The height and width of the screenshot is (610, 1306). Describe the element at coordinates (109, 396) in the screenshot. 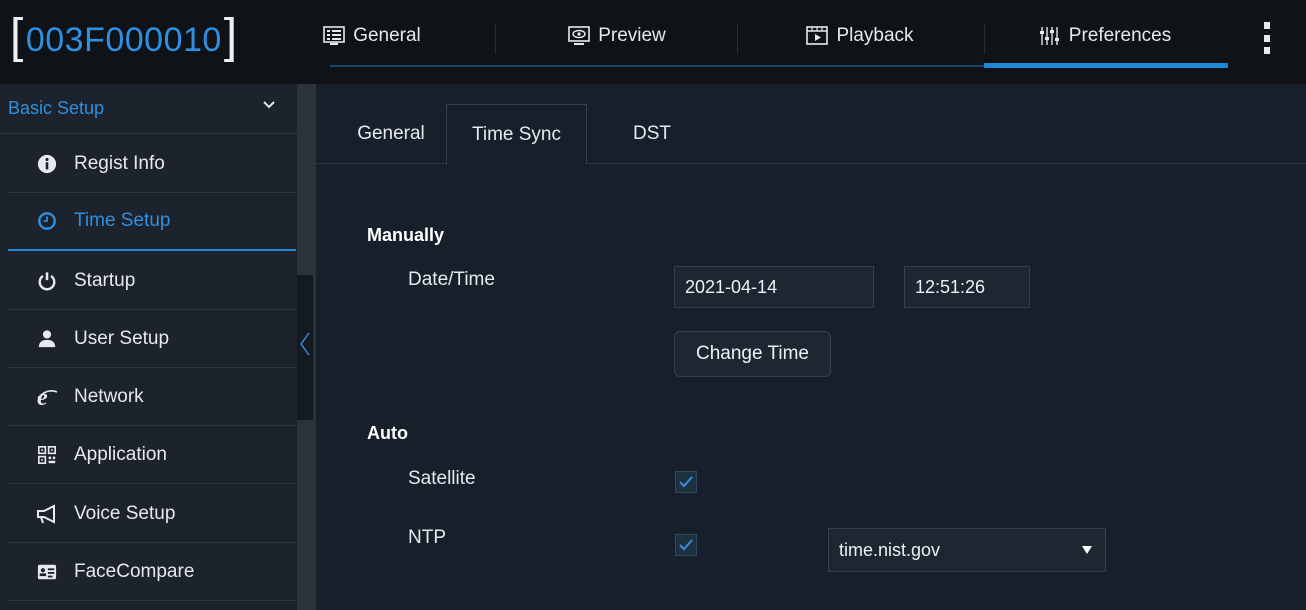

I see `sidebar-item-label: Network` at that location.